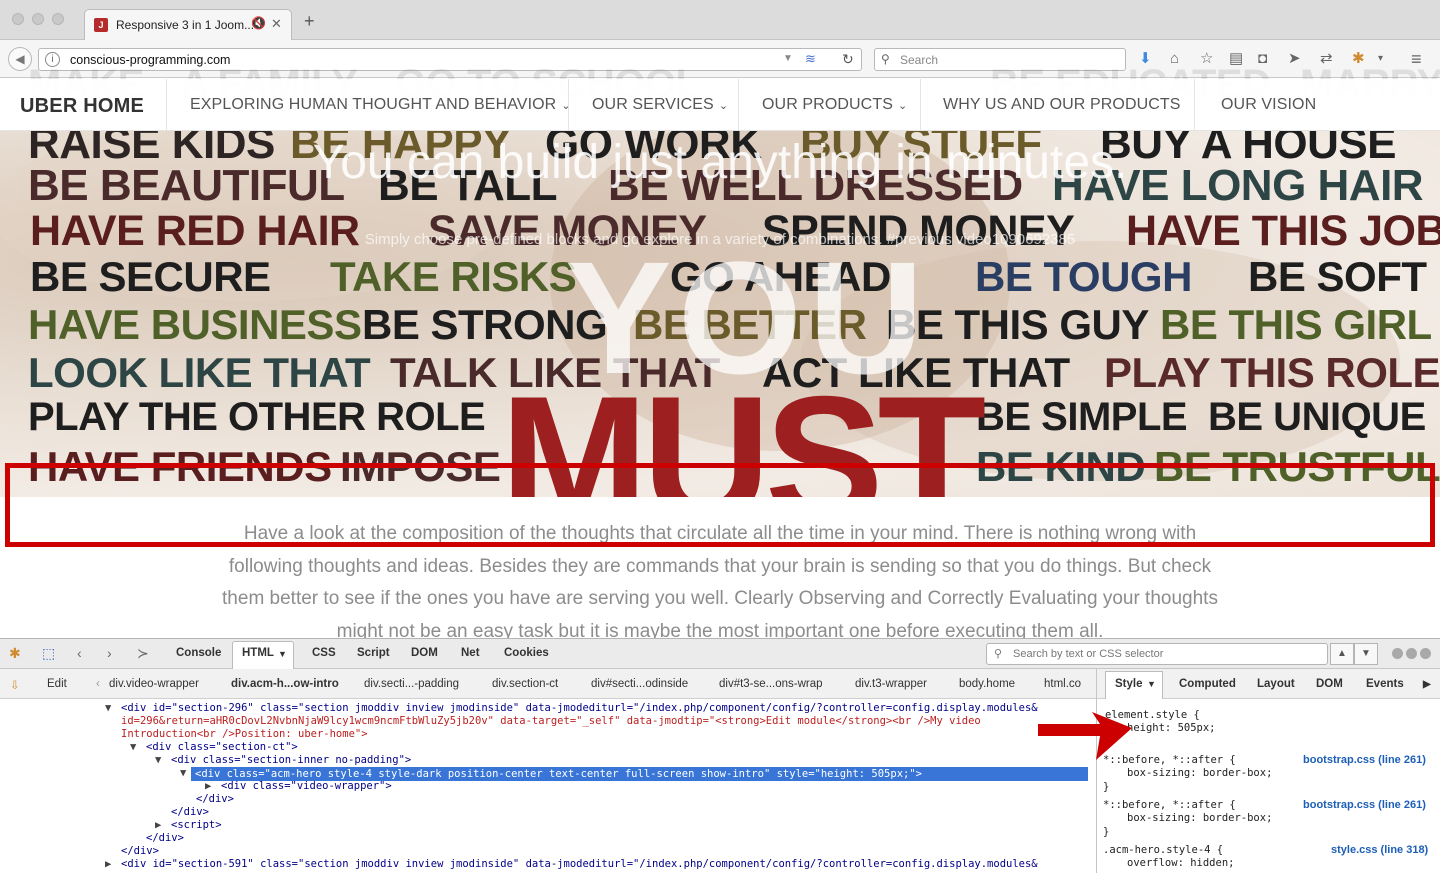 This screenshot has height=873, width=1440. Describe the element at coordinates (276, 24) in the screenshot. I see `close-tab-icon: ✕` at that location.